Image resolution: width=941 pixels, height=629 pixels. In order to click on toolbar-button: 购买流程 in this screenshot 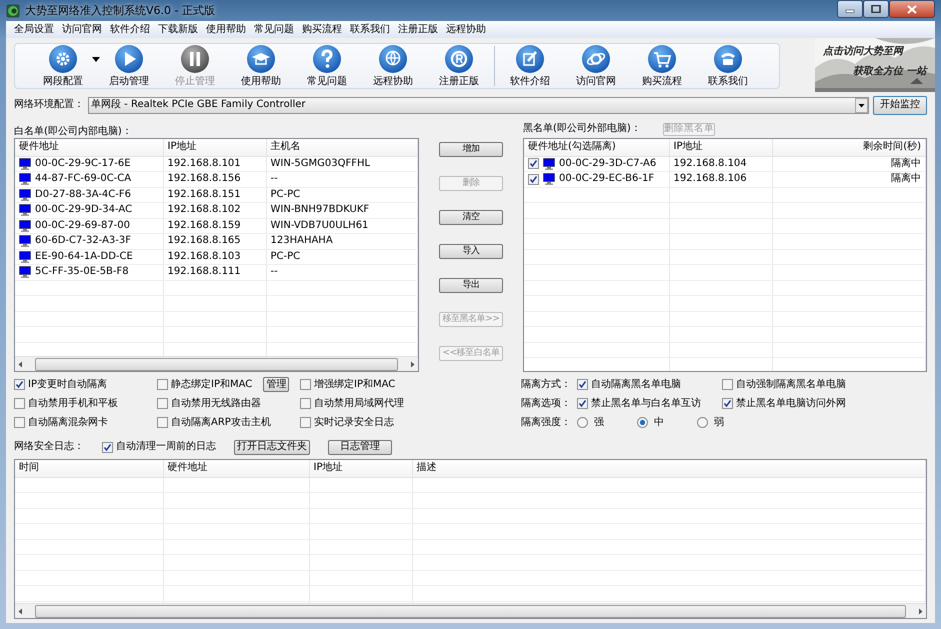, I will do `click(662, 66)`.